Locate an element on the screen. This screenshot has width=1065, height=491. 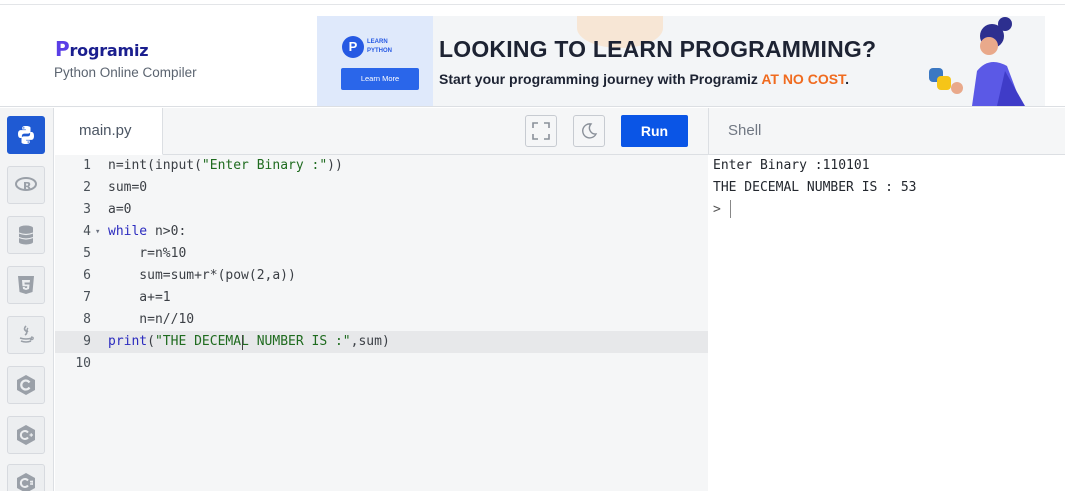
r-language-icon: R is located at coordinates (26, 185).